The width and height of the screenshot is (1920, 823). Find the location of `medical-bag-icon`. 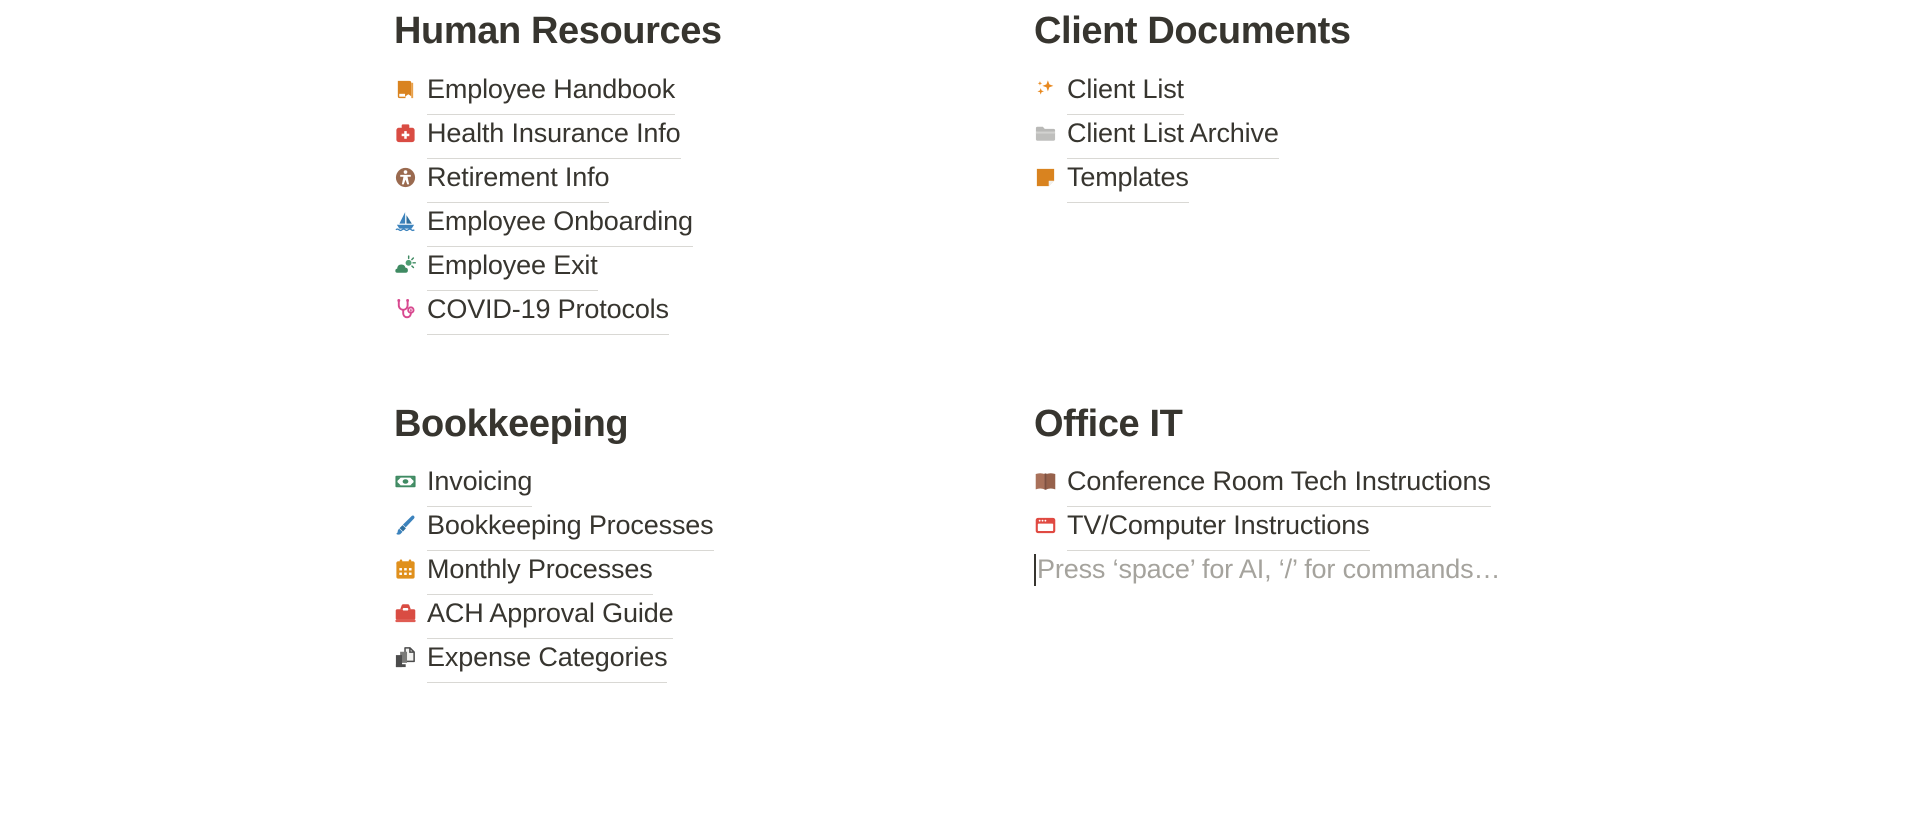

medical-bag-icon is located at coordinates (406, 133).